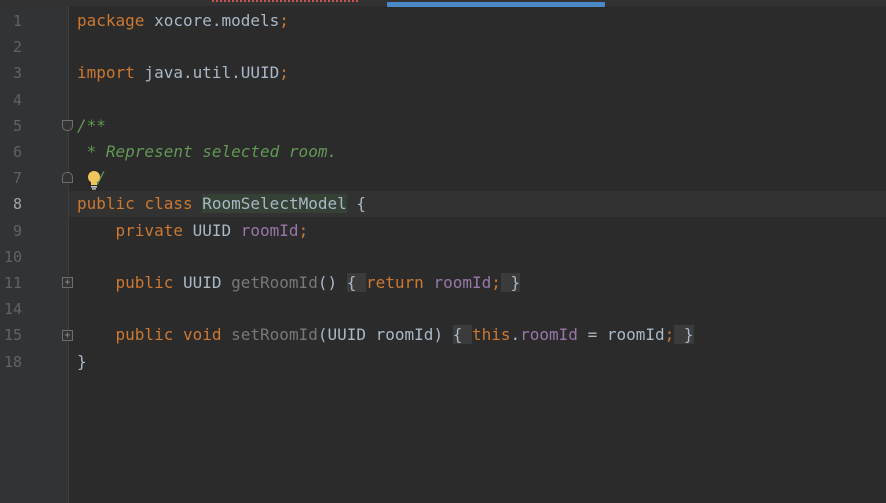  I want to click on code-token: (UUID roomId), so click(385, 335).